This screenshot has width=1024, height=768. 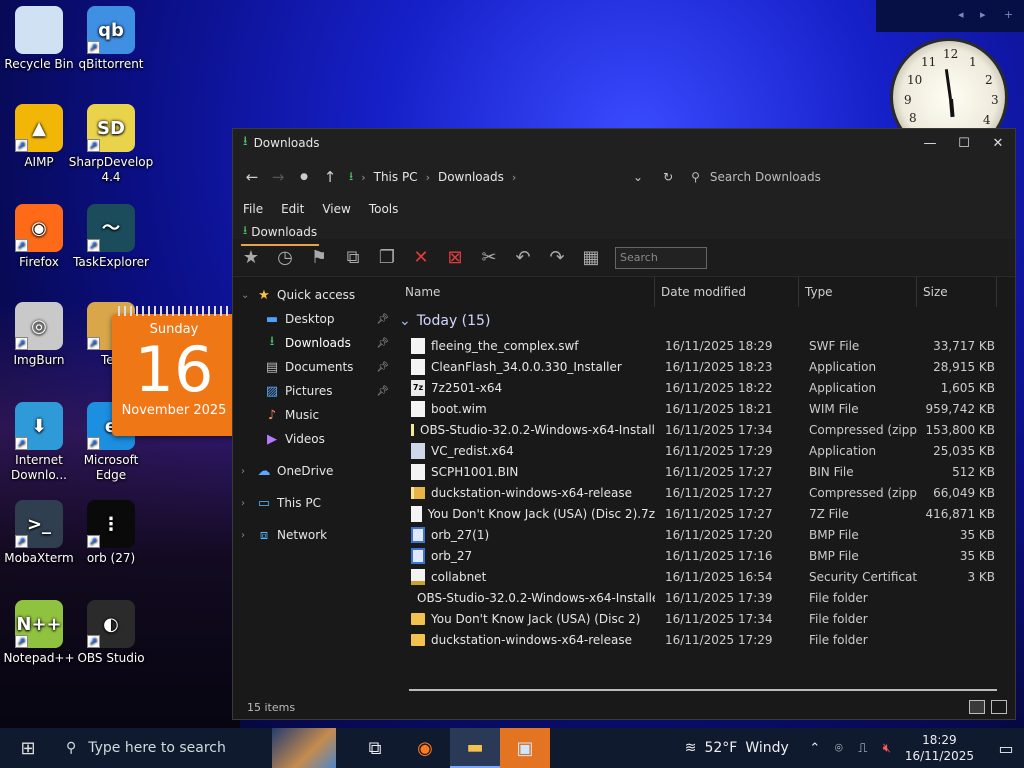 What do you see at coordinates (727, 292) in the screenshot?
I see `column-date-modified: Date modified` at bounding box center [727, 292].